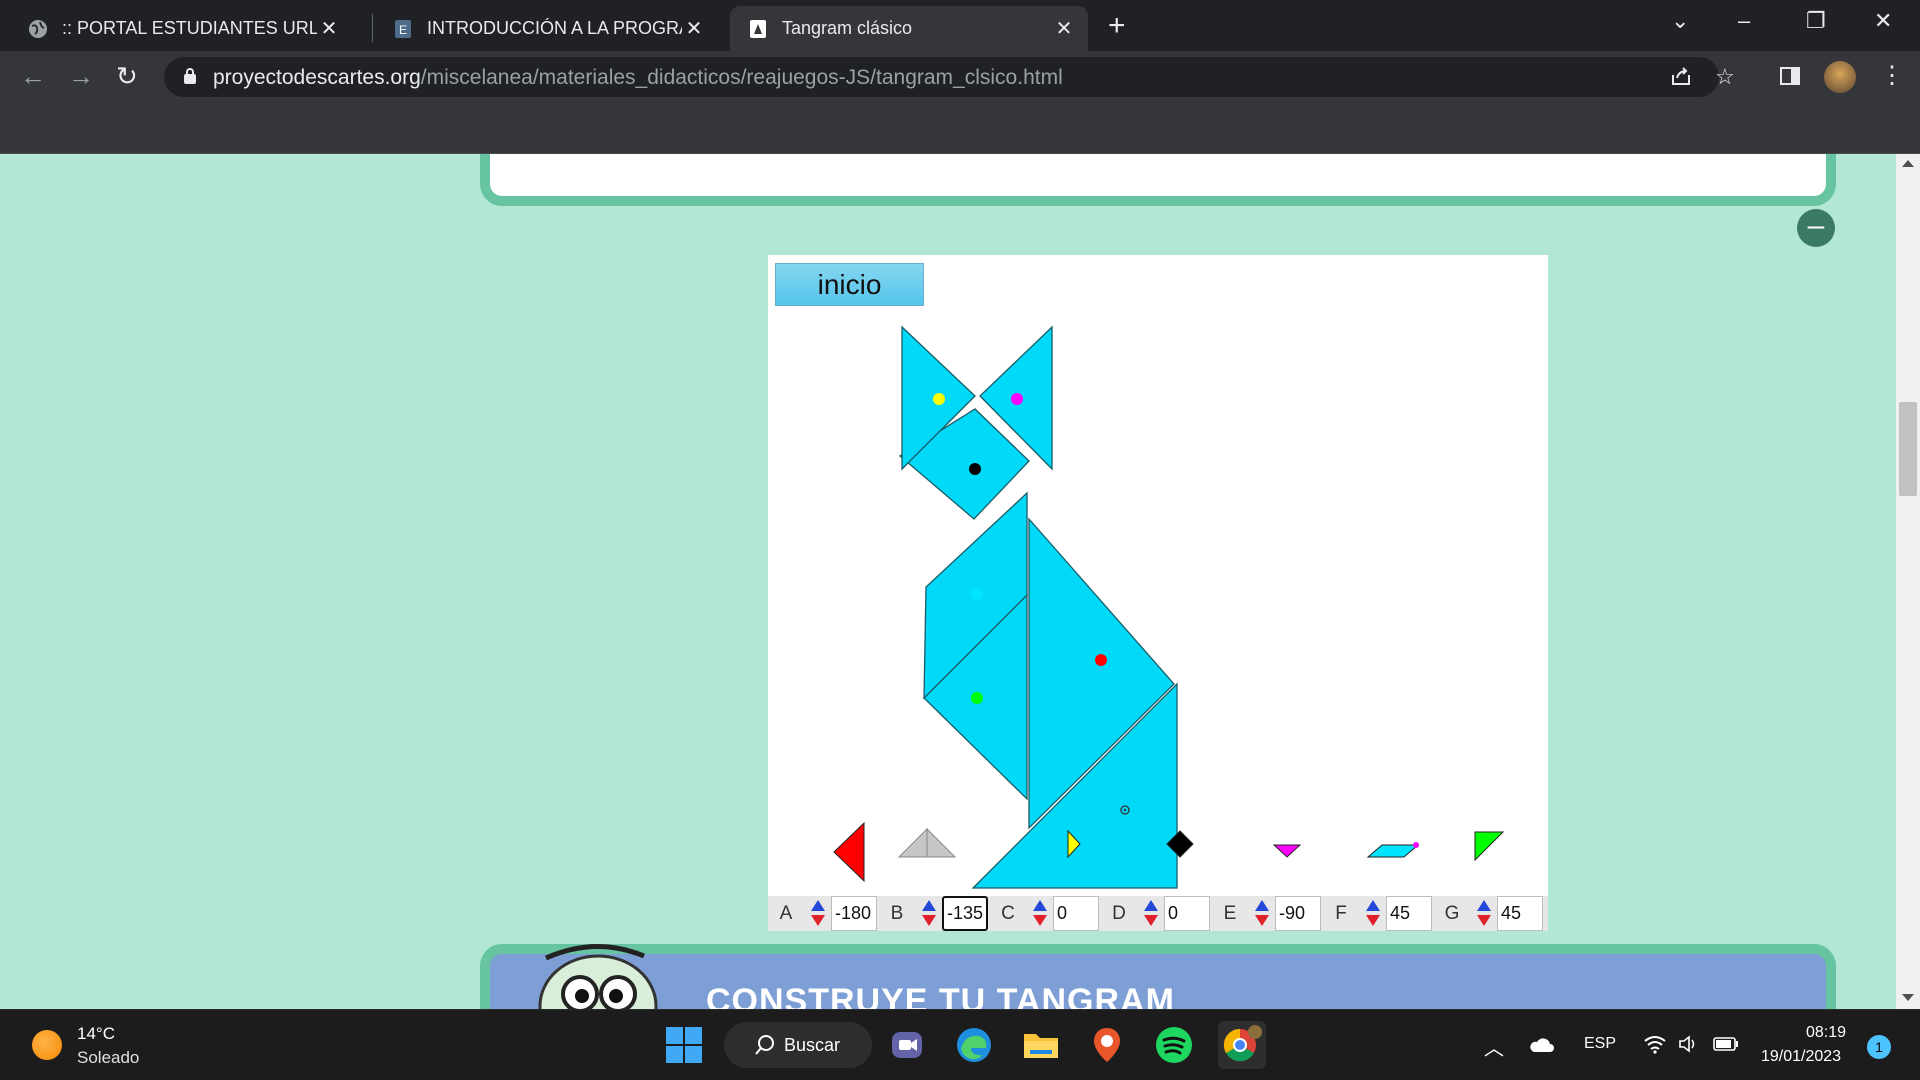 Image resolution: width=1920 pixels, height=1080 pixels. Describe the element at coordinates (941, 842) in the screenshot. I see `palette-piece-b` at that location.